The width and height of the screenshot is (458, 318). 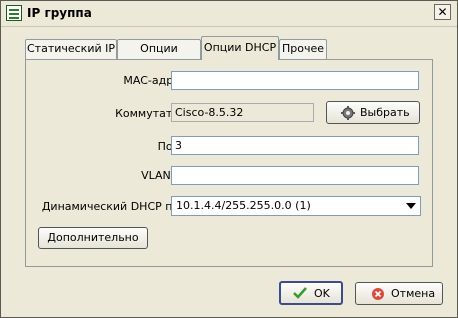 I want to click on tab-other: Прочее, so click(x=303, y=49).